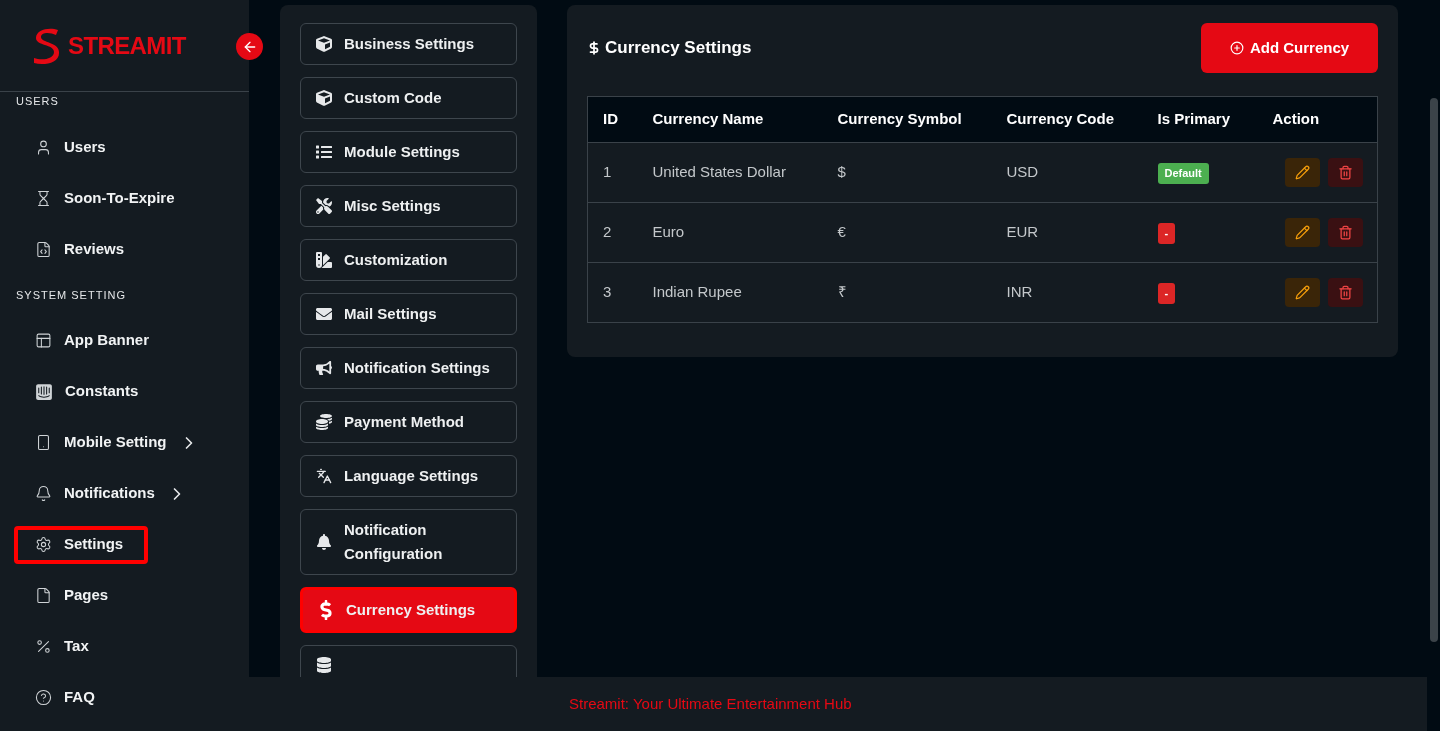 The width and height of the screenshot is (1440, 731). Describe the element at coordinates (116, 493) in the screenshot. I see `sidebar-item: Notifications` at that location.